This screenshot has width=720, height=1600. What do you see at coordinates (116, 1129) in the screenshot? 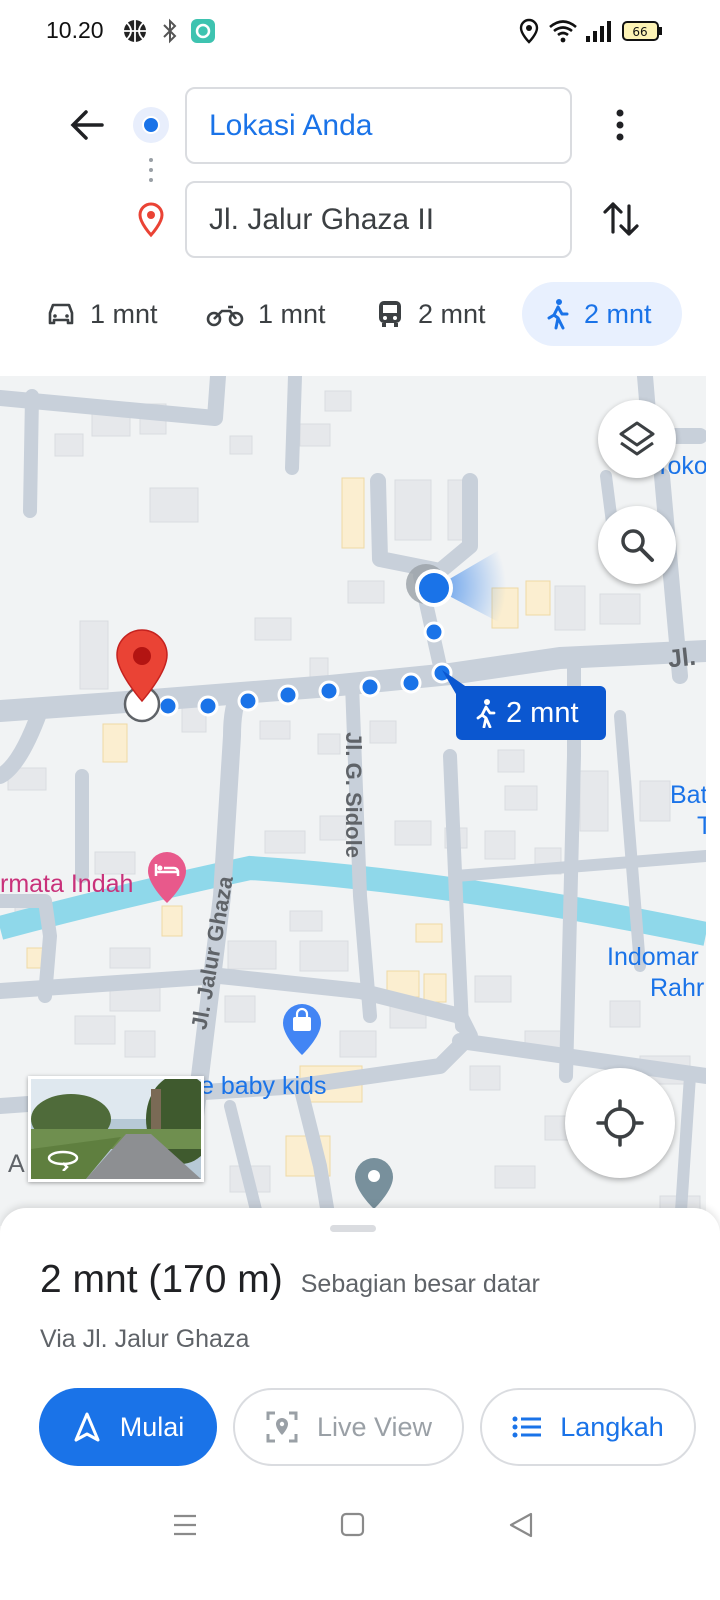
I see `street-view-thumbnail` at bounding box center [116, 1129].